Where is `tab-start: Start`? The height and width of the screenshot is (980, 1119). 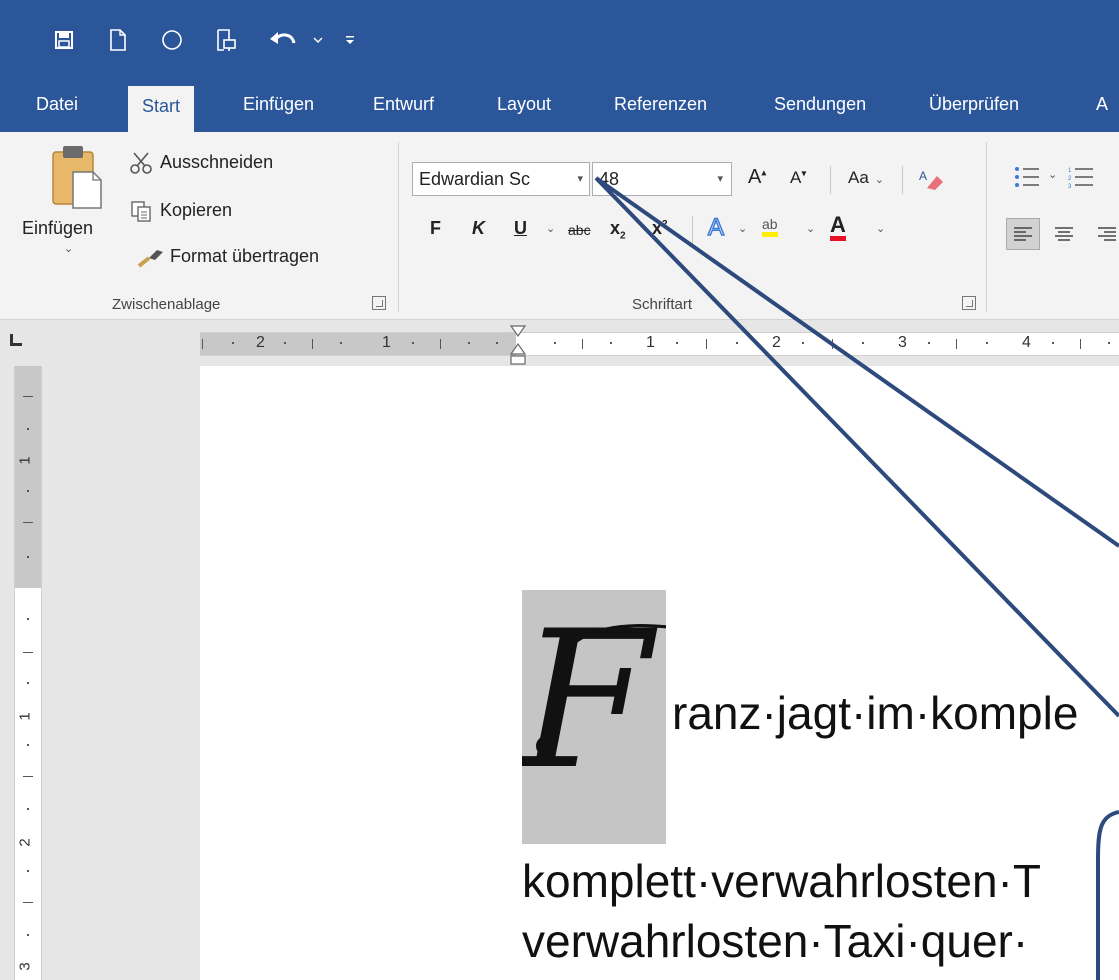
tab-start: Start is located at coordinates (161, 109).